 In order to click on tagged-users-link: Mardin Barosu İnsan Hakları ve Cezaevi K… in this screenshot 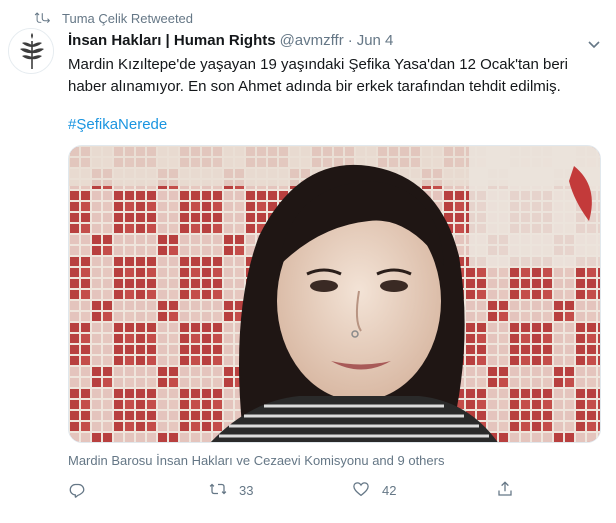, I will do `click(256, 460)`.